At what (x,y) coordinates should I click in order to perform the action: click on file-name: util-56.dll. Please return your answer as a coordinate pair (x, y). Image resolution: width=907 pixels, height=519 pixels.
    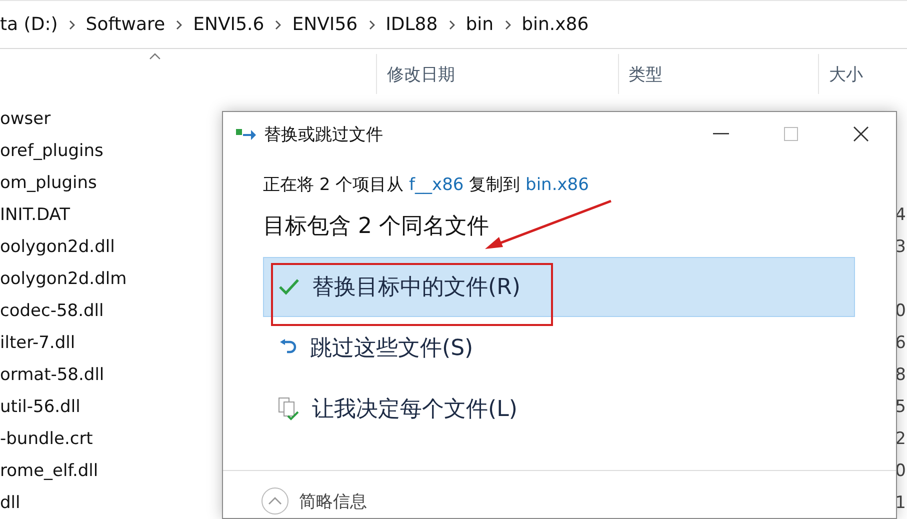
    Looking at the image, I should click on (40, 407).